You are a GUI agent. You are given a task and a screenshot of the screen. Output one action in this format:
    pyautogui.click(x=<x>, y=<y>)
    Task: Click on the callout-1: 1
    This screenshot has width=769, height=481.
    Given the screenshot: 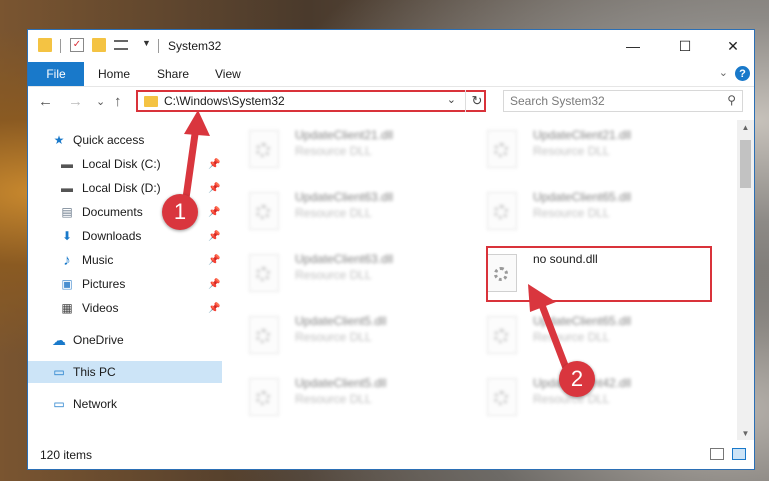 What is the action you would take?
    pyautogui.click(x=180, y=212)
    